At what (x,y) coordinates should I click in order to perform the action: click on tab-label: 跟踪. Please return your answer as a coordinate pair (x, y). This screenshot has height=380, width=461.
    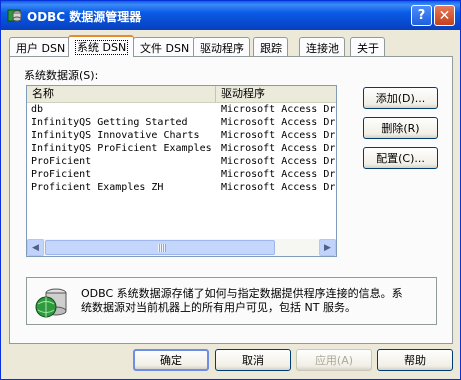
    Looking at the image, I should click on (271, 48).